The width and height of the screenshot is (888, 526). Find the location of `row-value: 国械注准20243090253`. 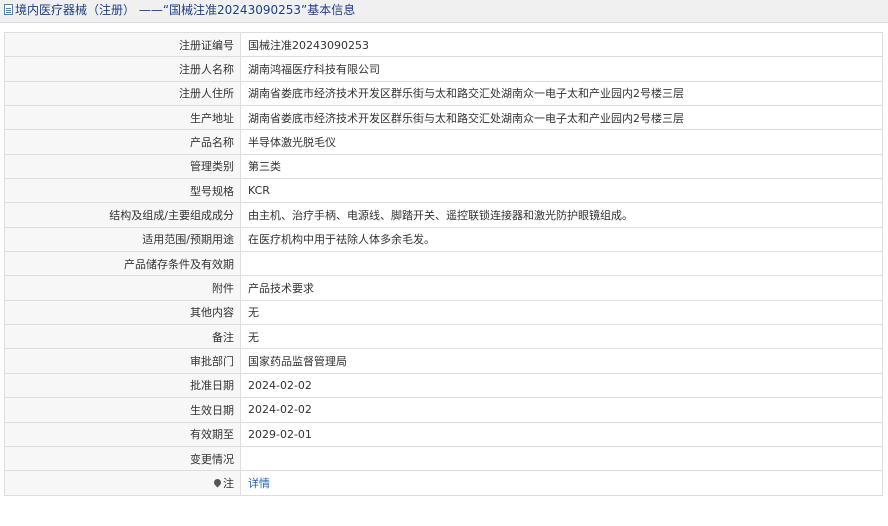

row-value: 国械注准20243090253 is located at coordinates (561, 44).